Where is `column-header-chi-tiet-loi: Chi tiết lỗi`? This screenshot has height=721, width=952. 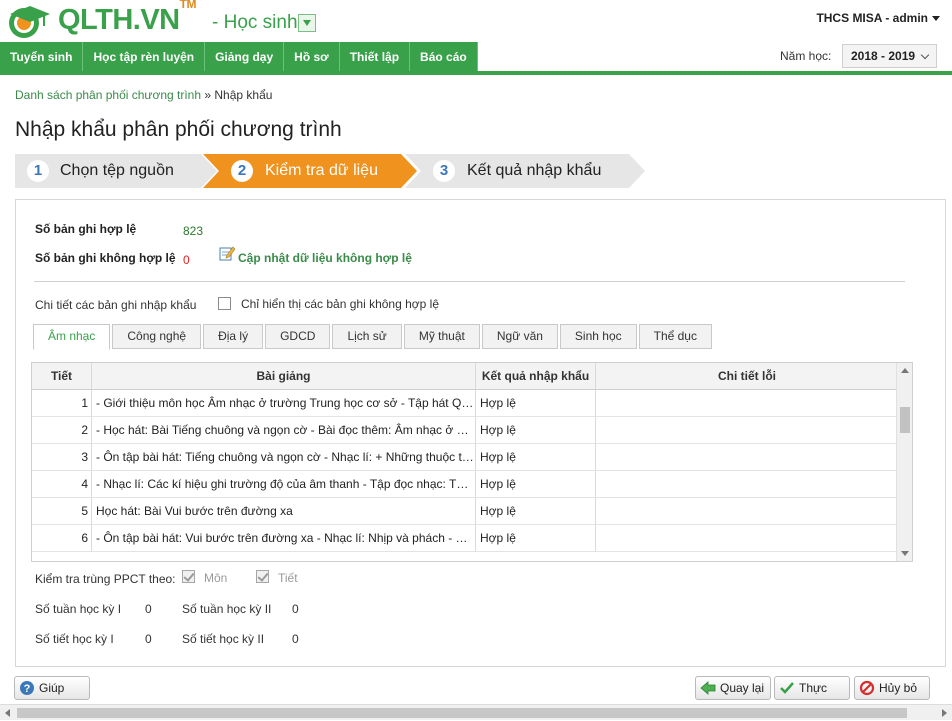
column-header-chi-tiet-loi: Chi tiết lỗi is located at coordinates (747, 376).